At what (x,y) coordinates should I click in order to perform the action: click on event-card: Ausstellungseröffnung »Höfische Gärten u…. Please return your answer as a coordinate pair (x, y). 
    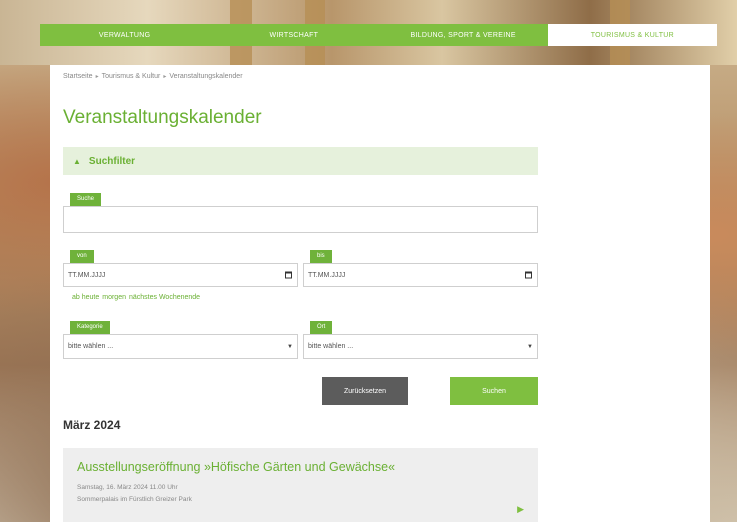
    Looking at the image, I should click on (300, 485).